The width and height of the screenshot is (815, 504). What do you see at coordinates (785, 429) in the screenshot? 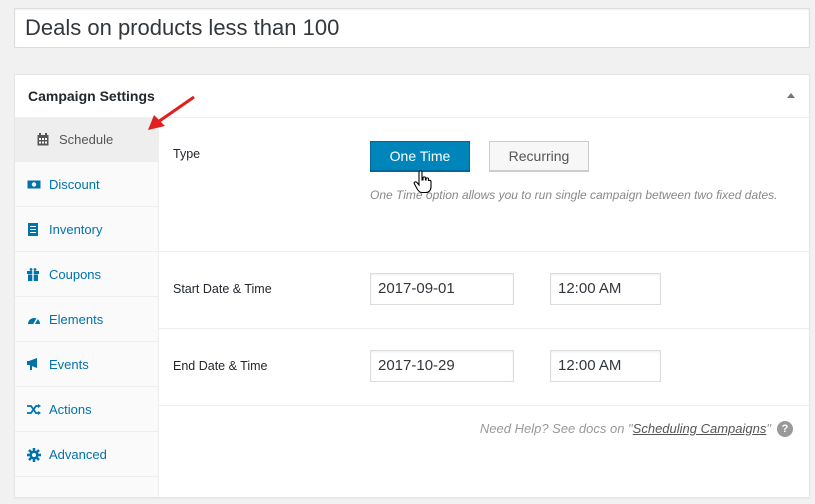
I see `help-question-icon: ?` at bounding box center [785, 429].